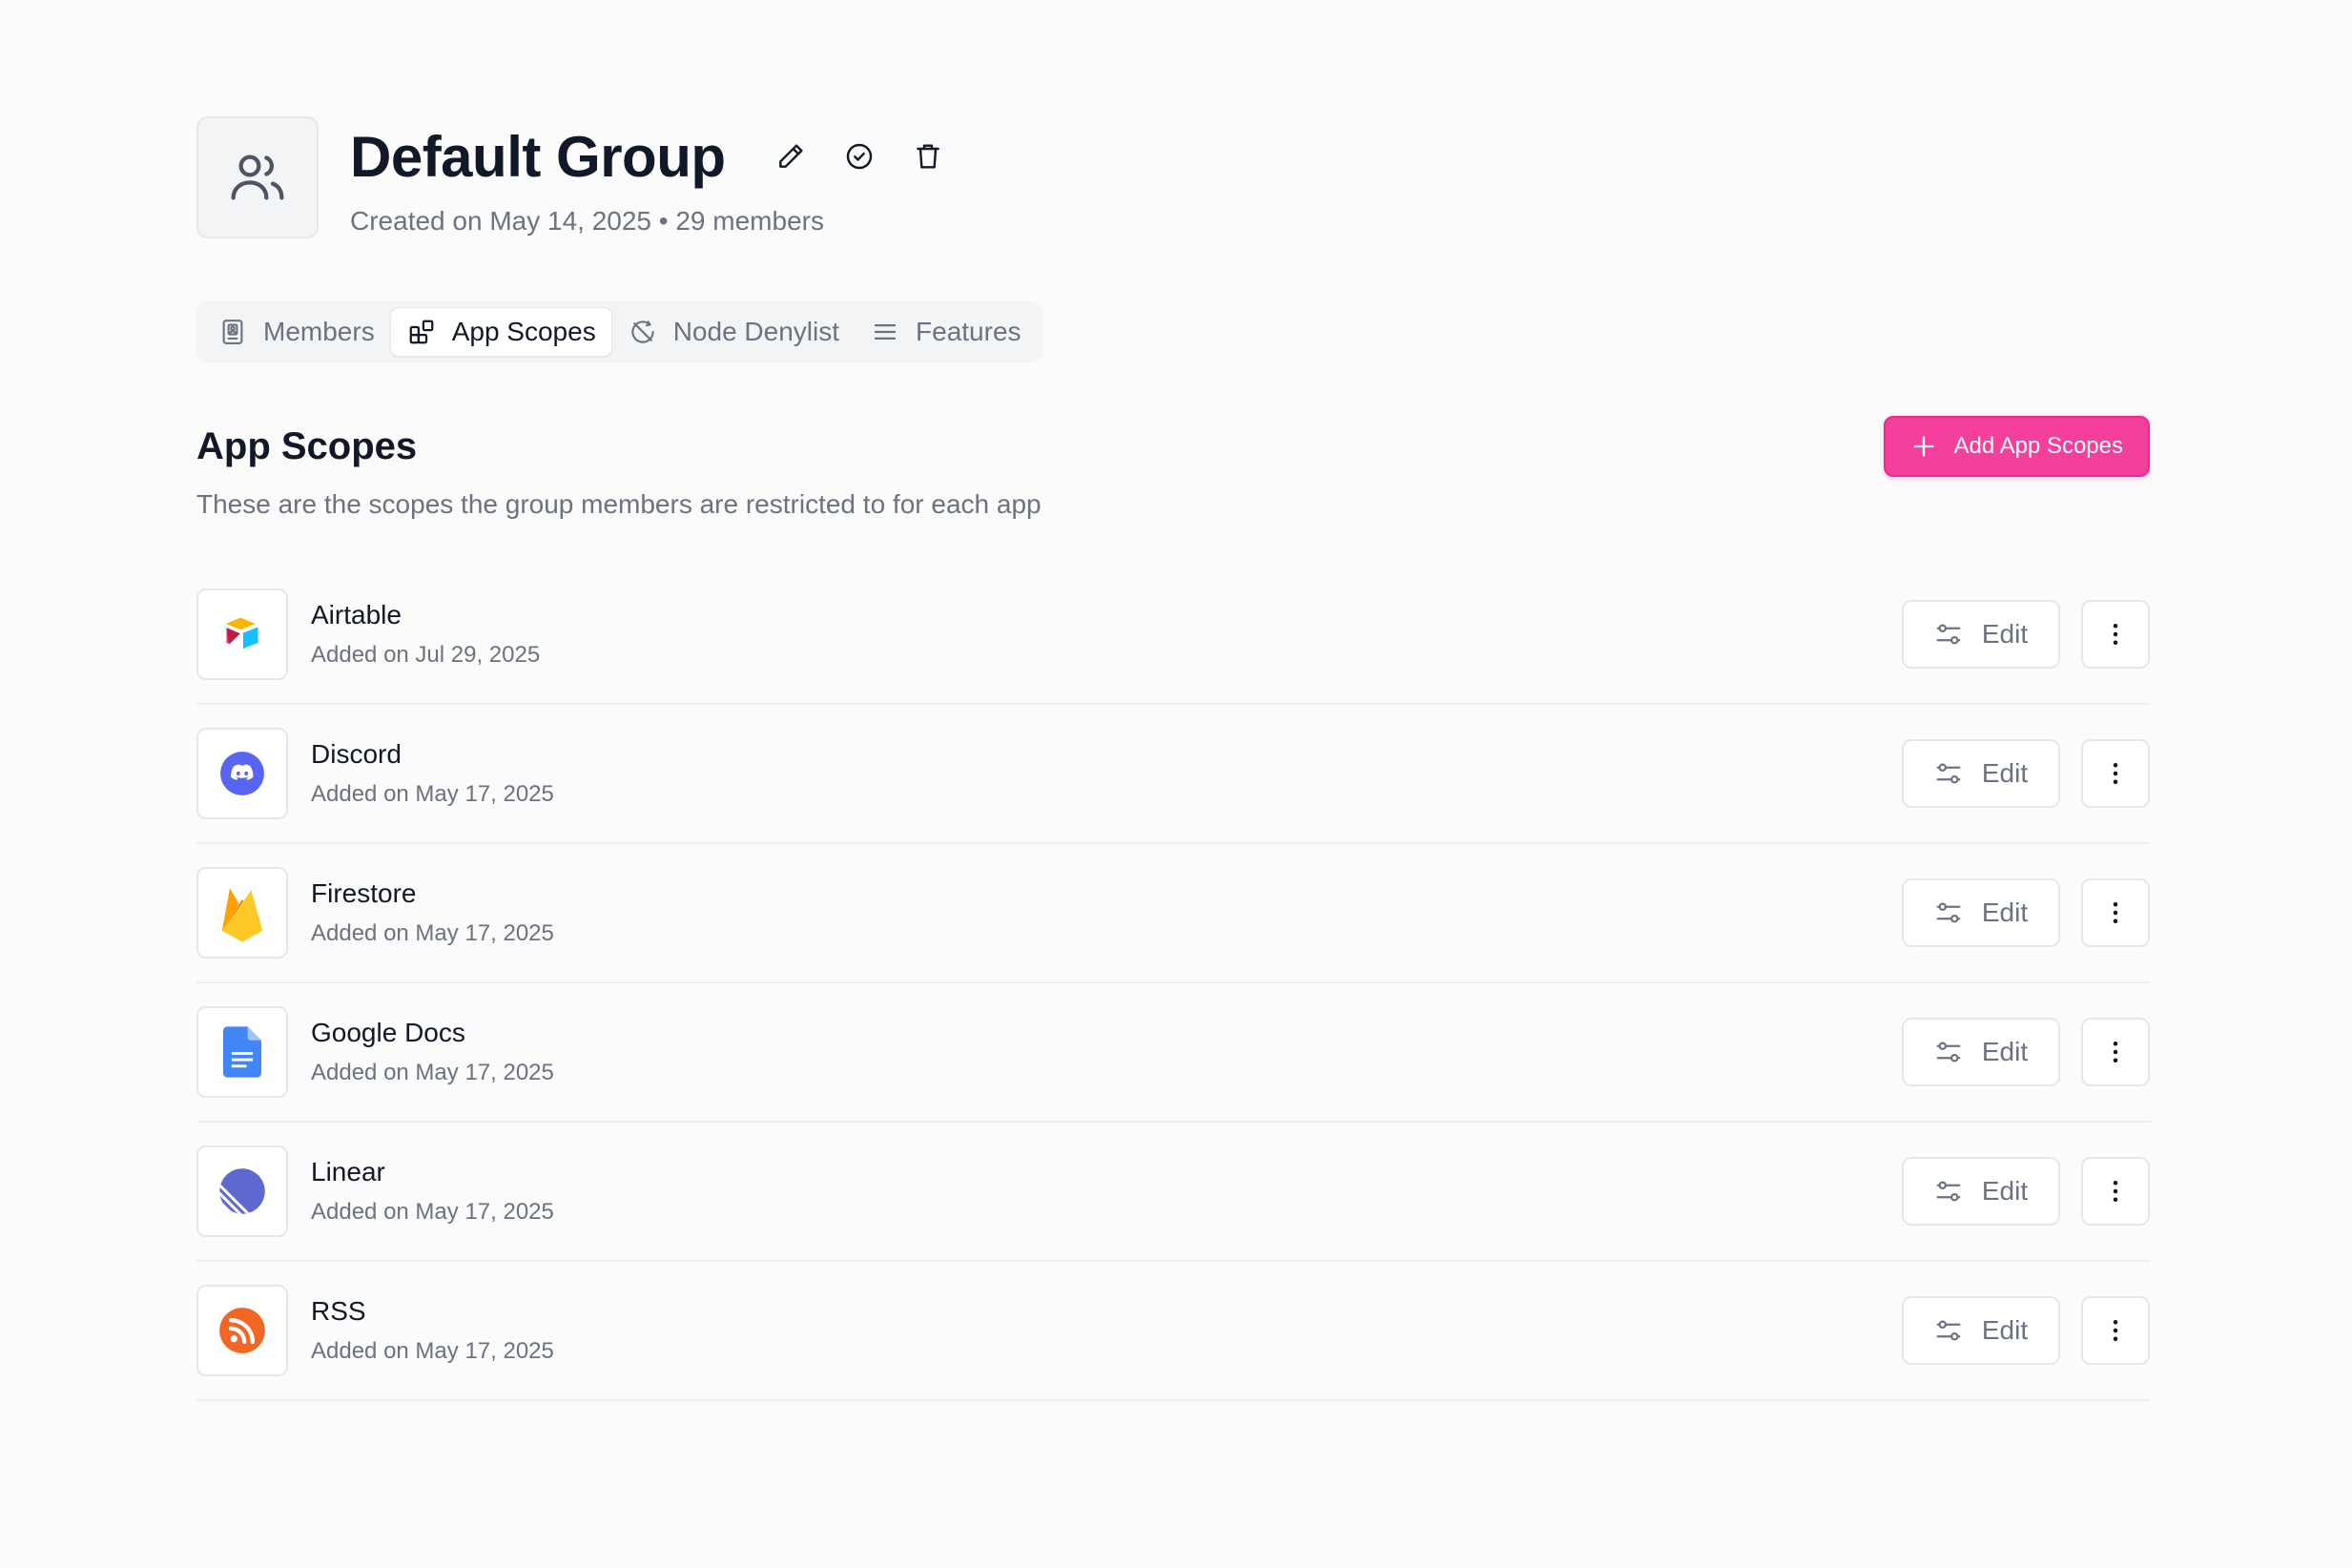 The width and height of the screenshot is (2352, 1568). I want to click on app-name: Firestore, so click(364, 893).